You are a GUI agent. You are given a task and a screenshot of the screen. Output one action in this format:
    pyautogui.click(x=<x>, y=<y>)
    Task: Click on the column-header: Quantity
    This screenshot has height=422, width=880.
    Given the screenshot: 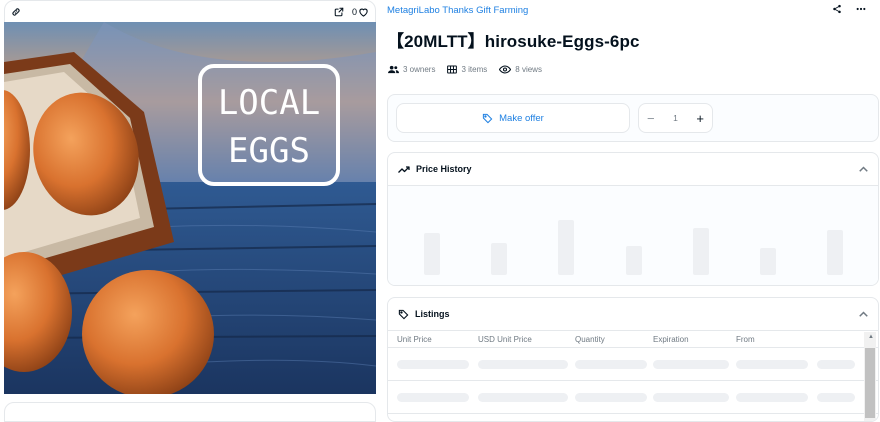 What is the action you would take?
    pyautogui.click(x=590, y=339)
    